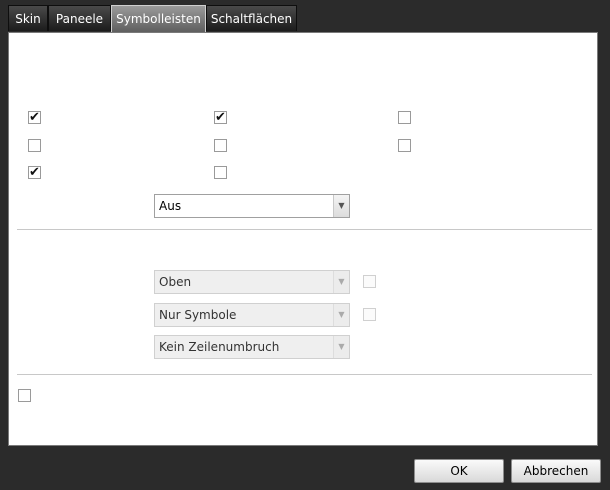 The height and width of the screenshot is (490, 610). Describe the element at coordinates (556, 471) in the screenshot. I see `cancel-button: Abbrechen` at that location.